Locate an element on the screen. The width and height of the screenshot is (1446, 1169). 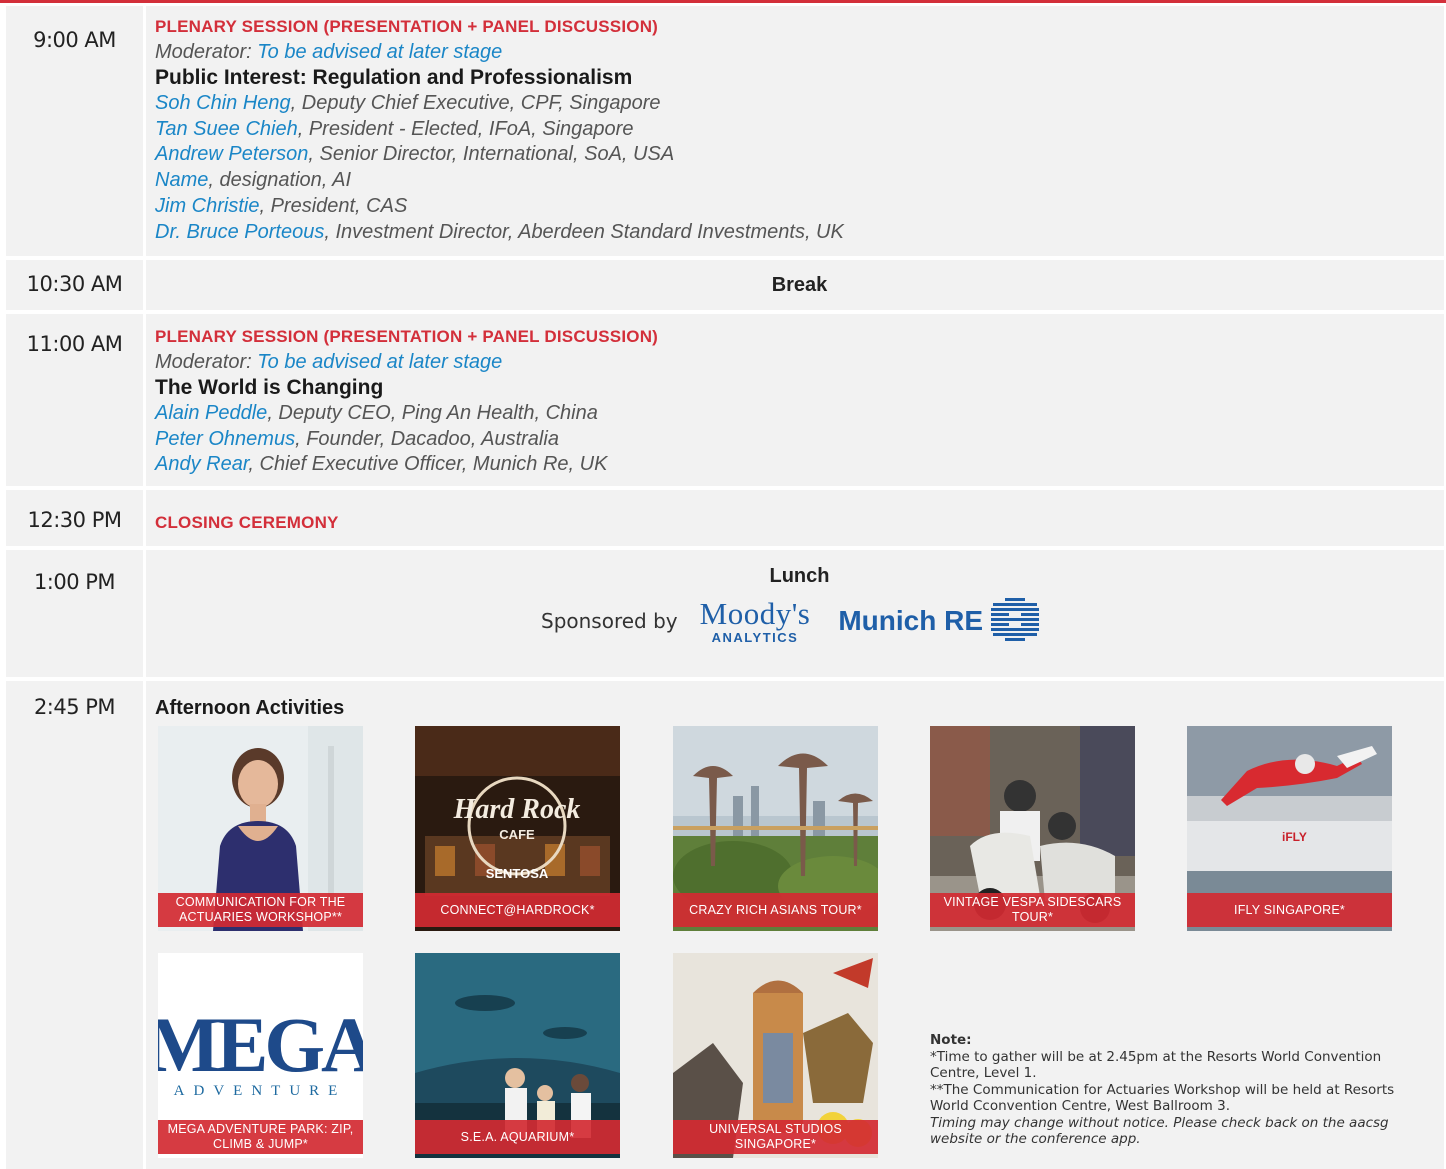
schedule-row-1030: 10:30 AM Break is located at coordinates (725, 285).